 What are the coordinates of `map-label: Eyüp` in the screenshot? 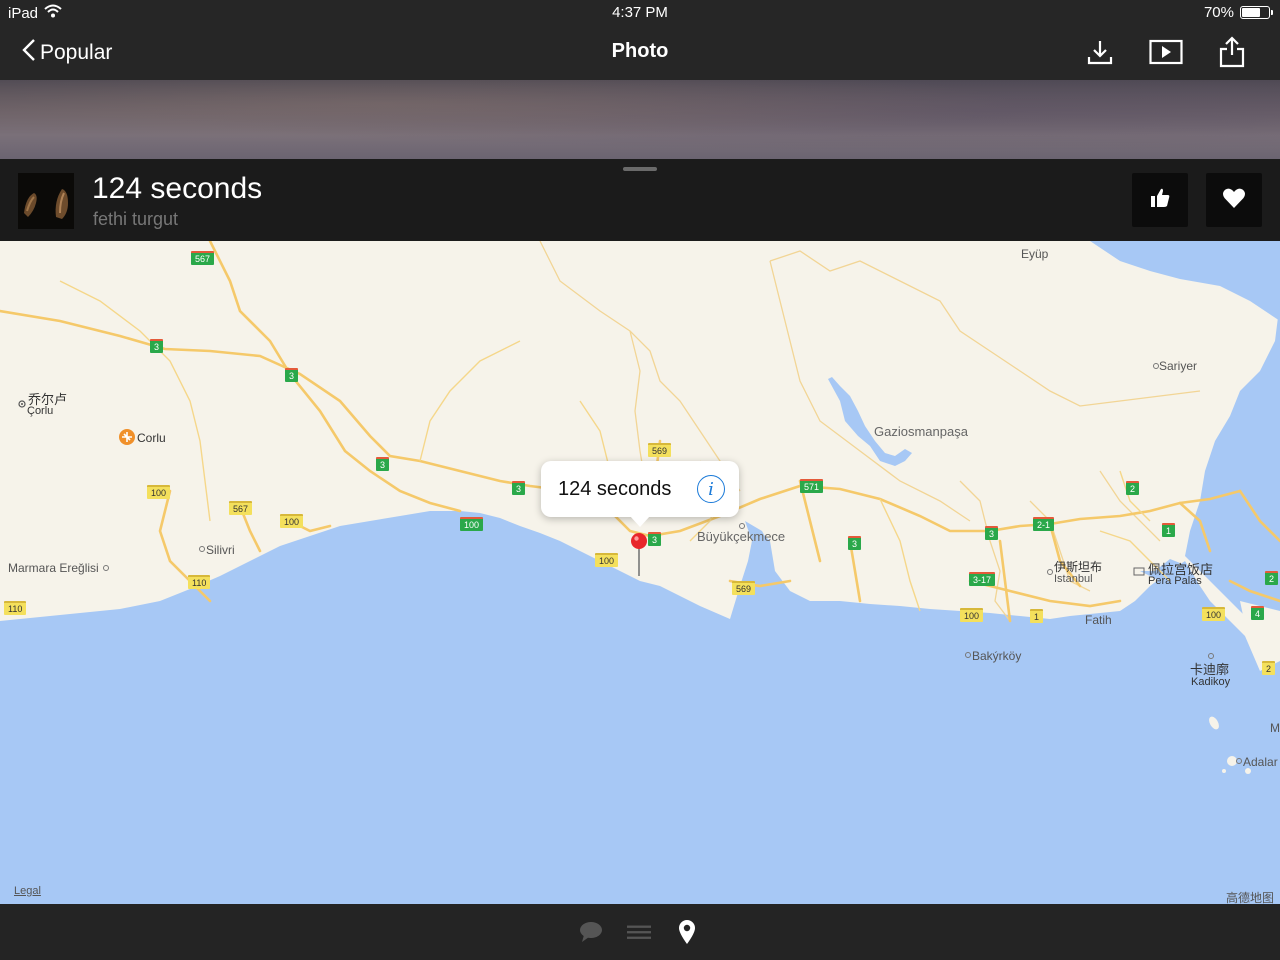 It's located at (1035, 254).